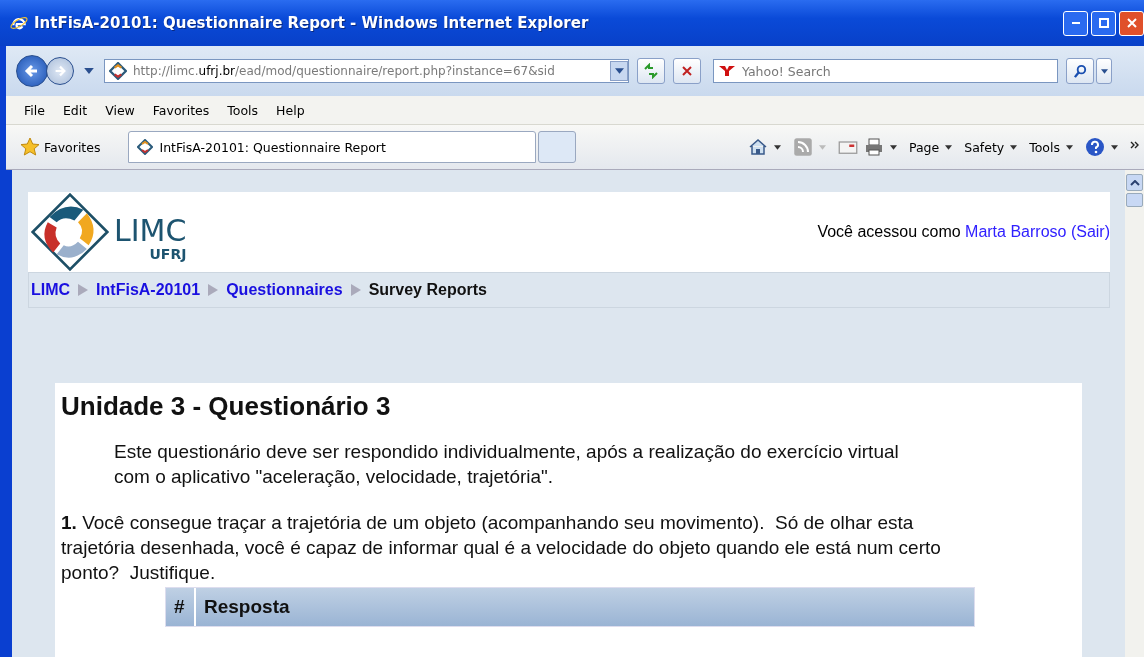 The image size is (1144, 657). I want to click on column-header: #, so click(181, 607).